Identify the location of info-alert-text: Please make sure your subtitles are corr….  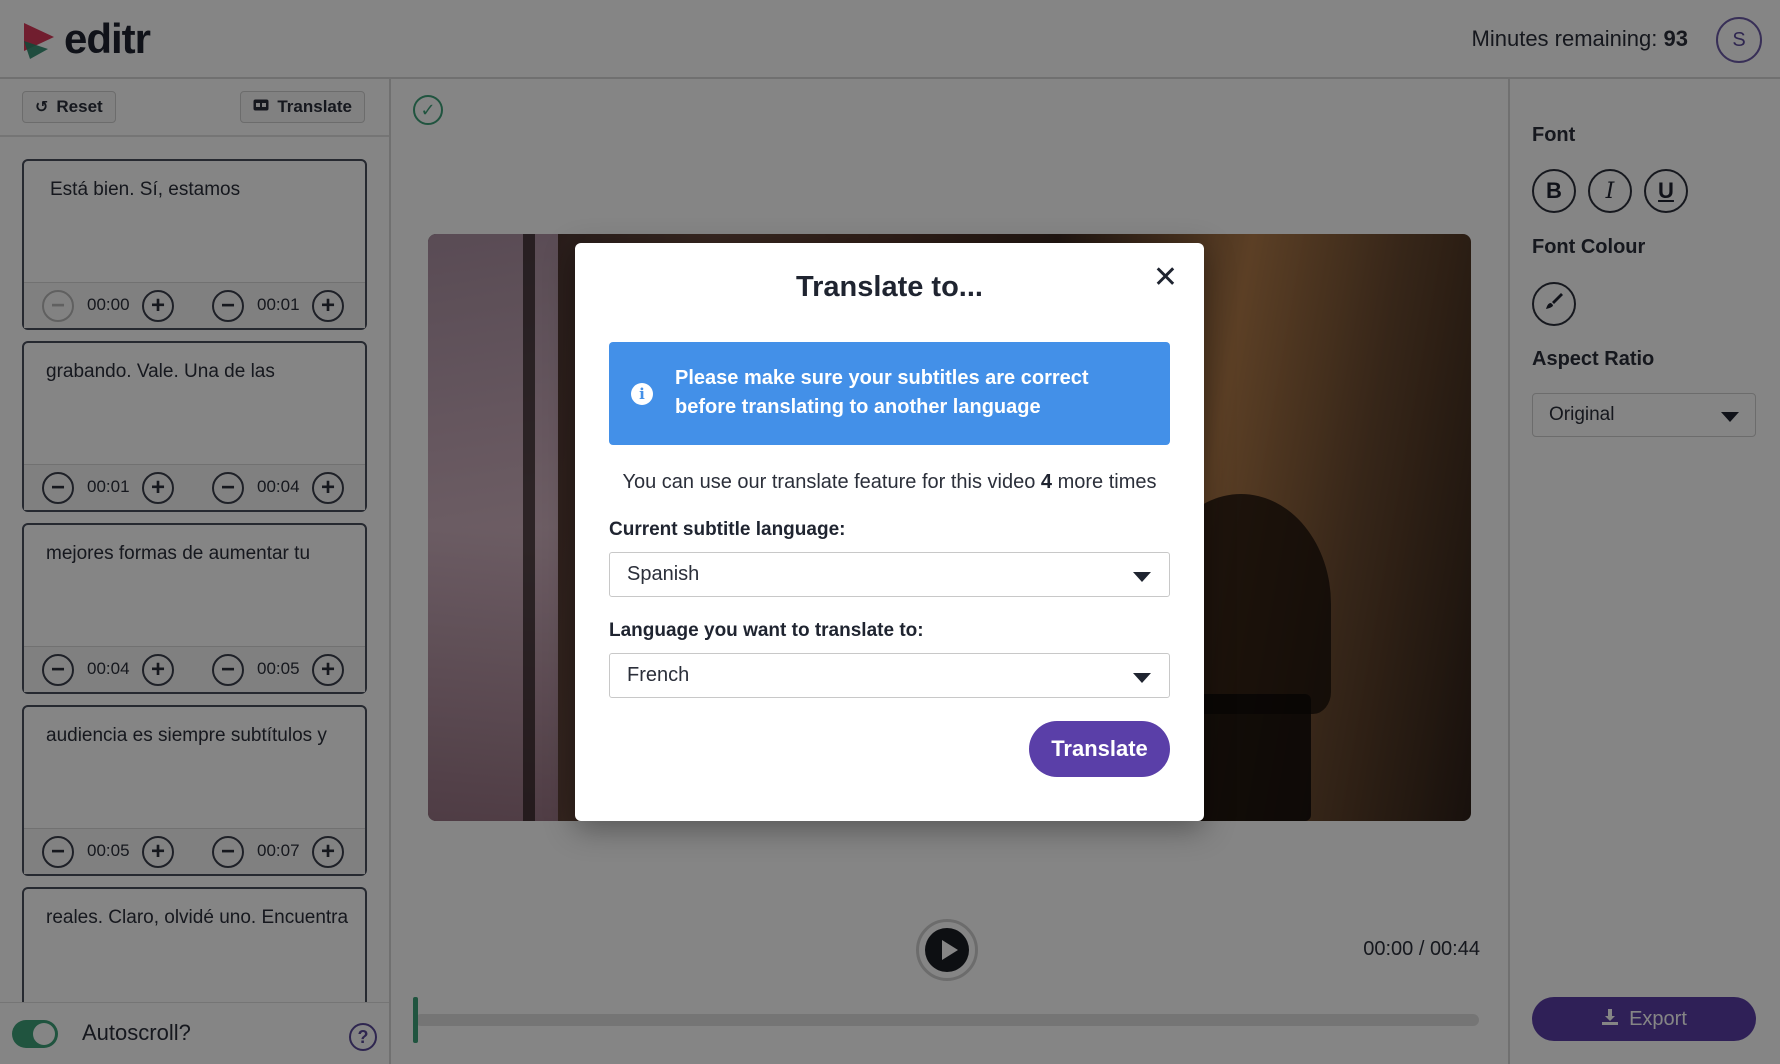
(882, 392).